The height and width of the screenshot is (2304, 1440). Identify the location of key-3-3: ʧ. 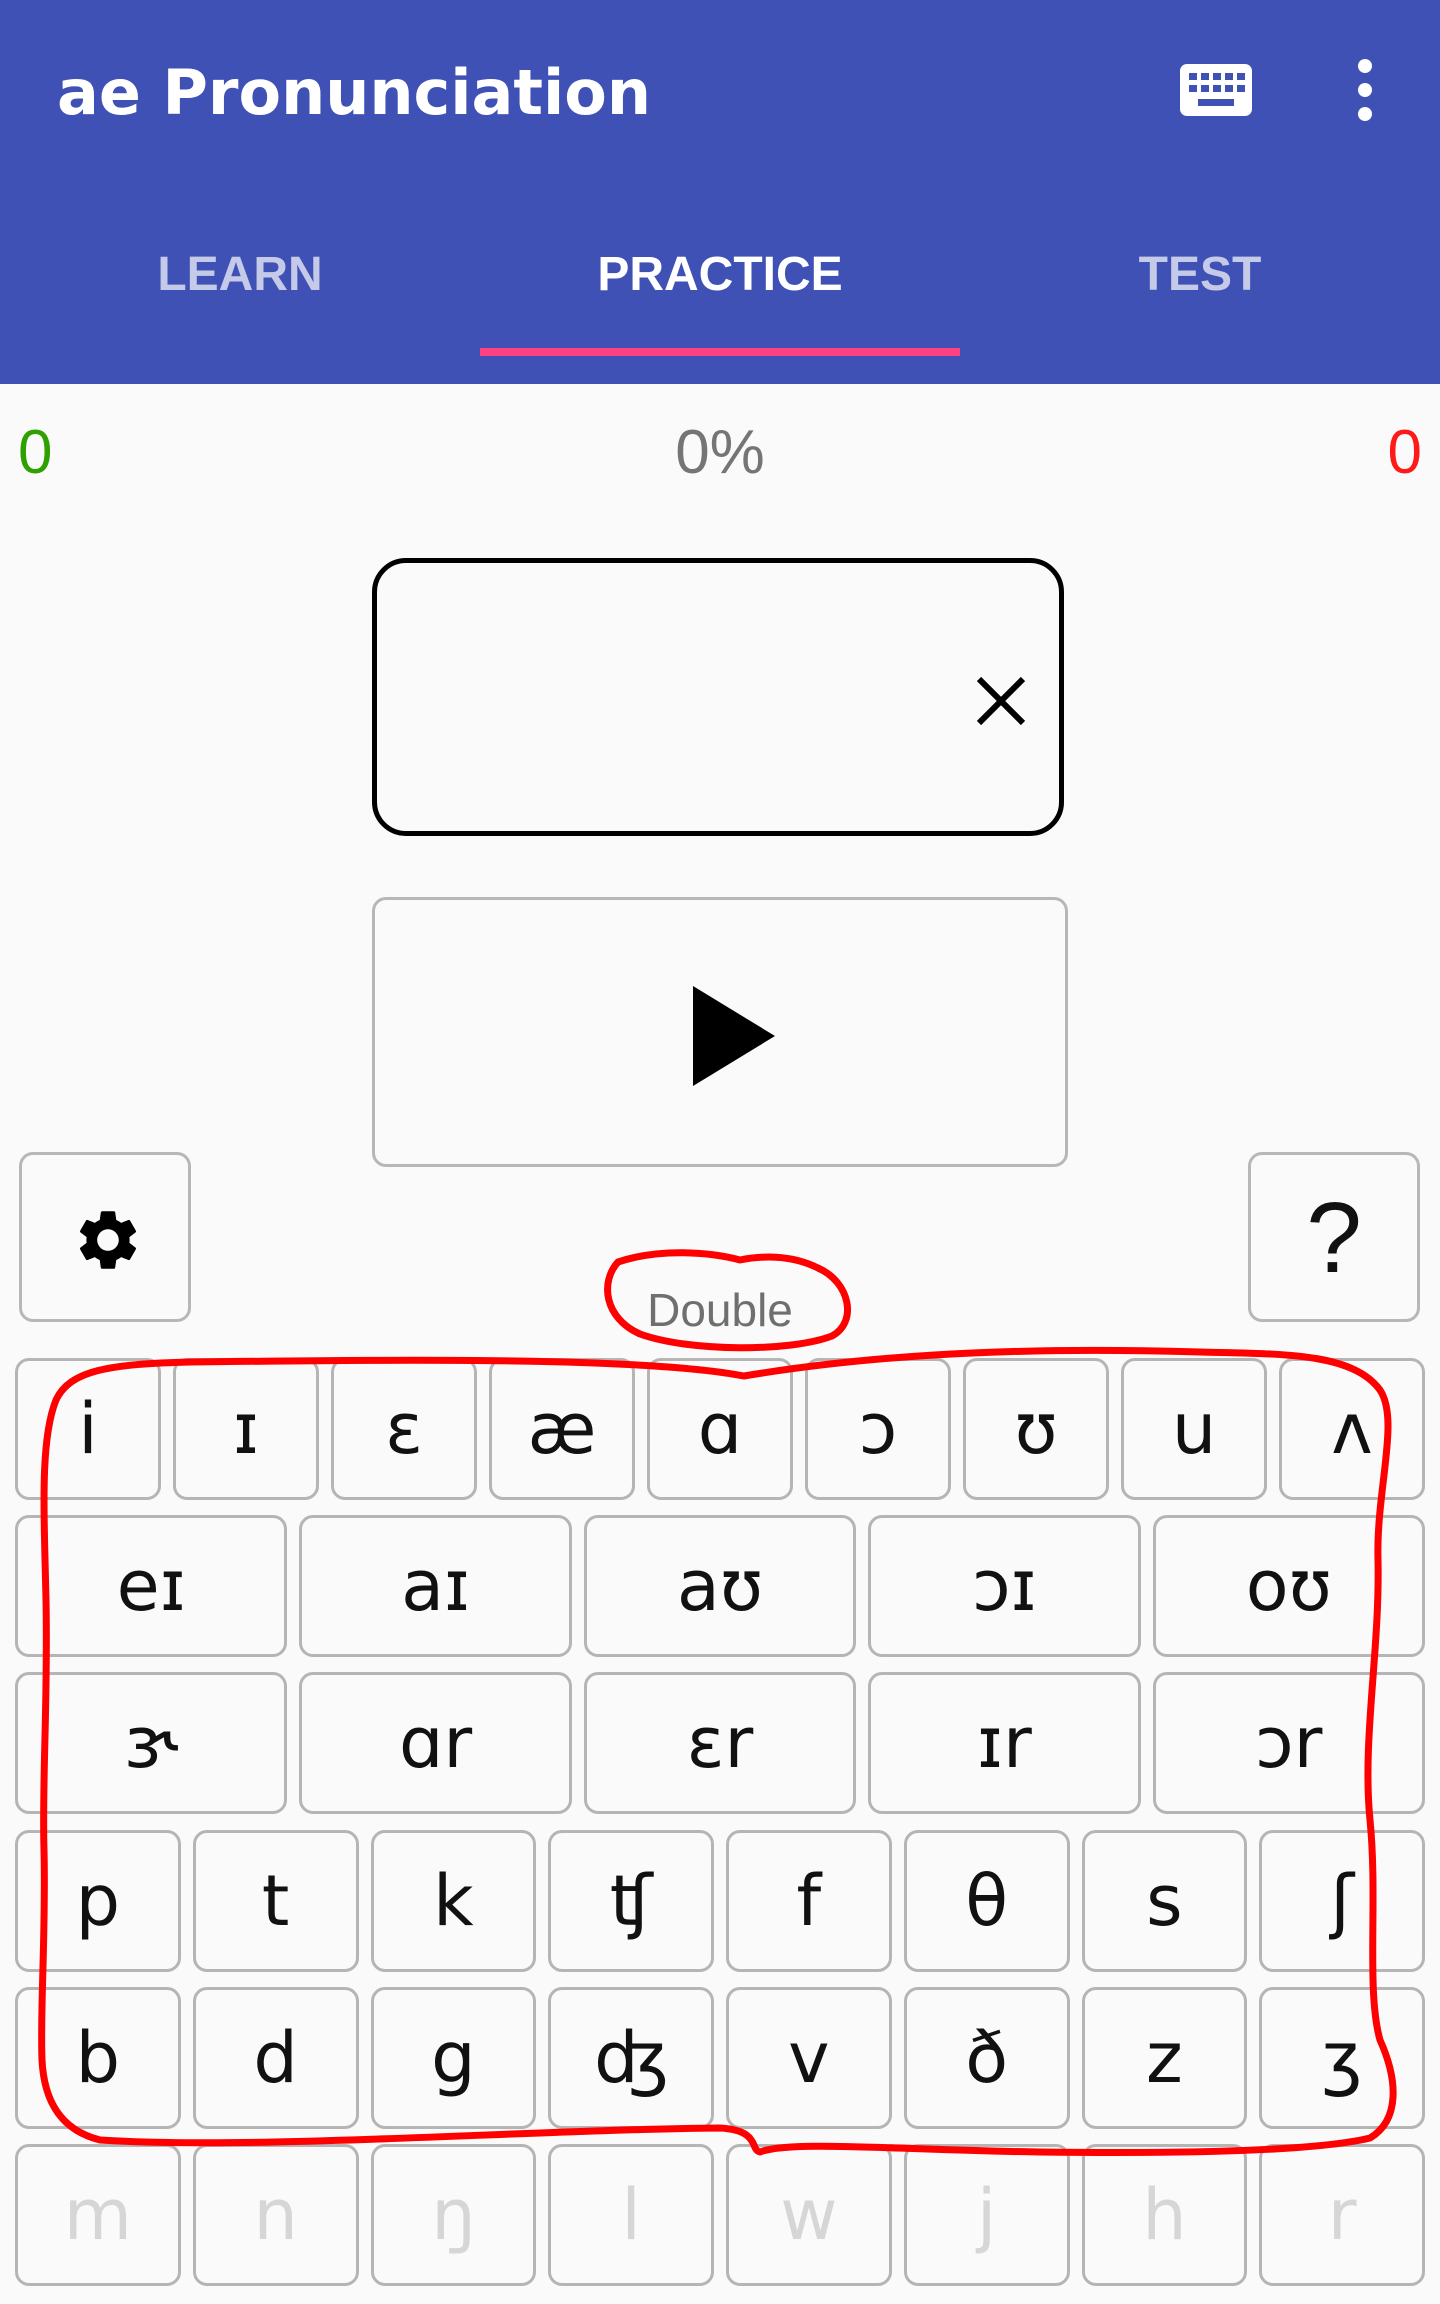
(631, 1901).